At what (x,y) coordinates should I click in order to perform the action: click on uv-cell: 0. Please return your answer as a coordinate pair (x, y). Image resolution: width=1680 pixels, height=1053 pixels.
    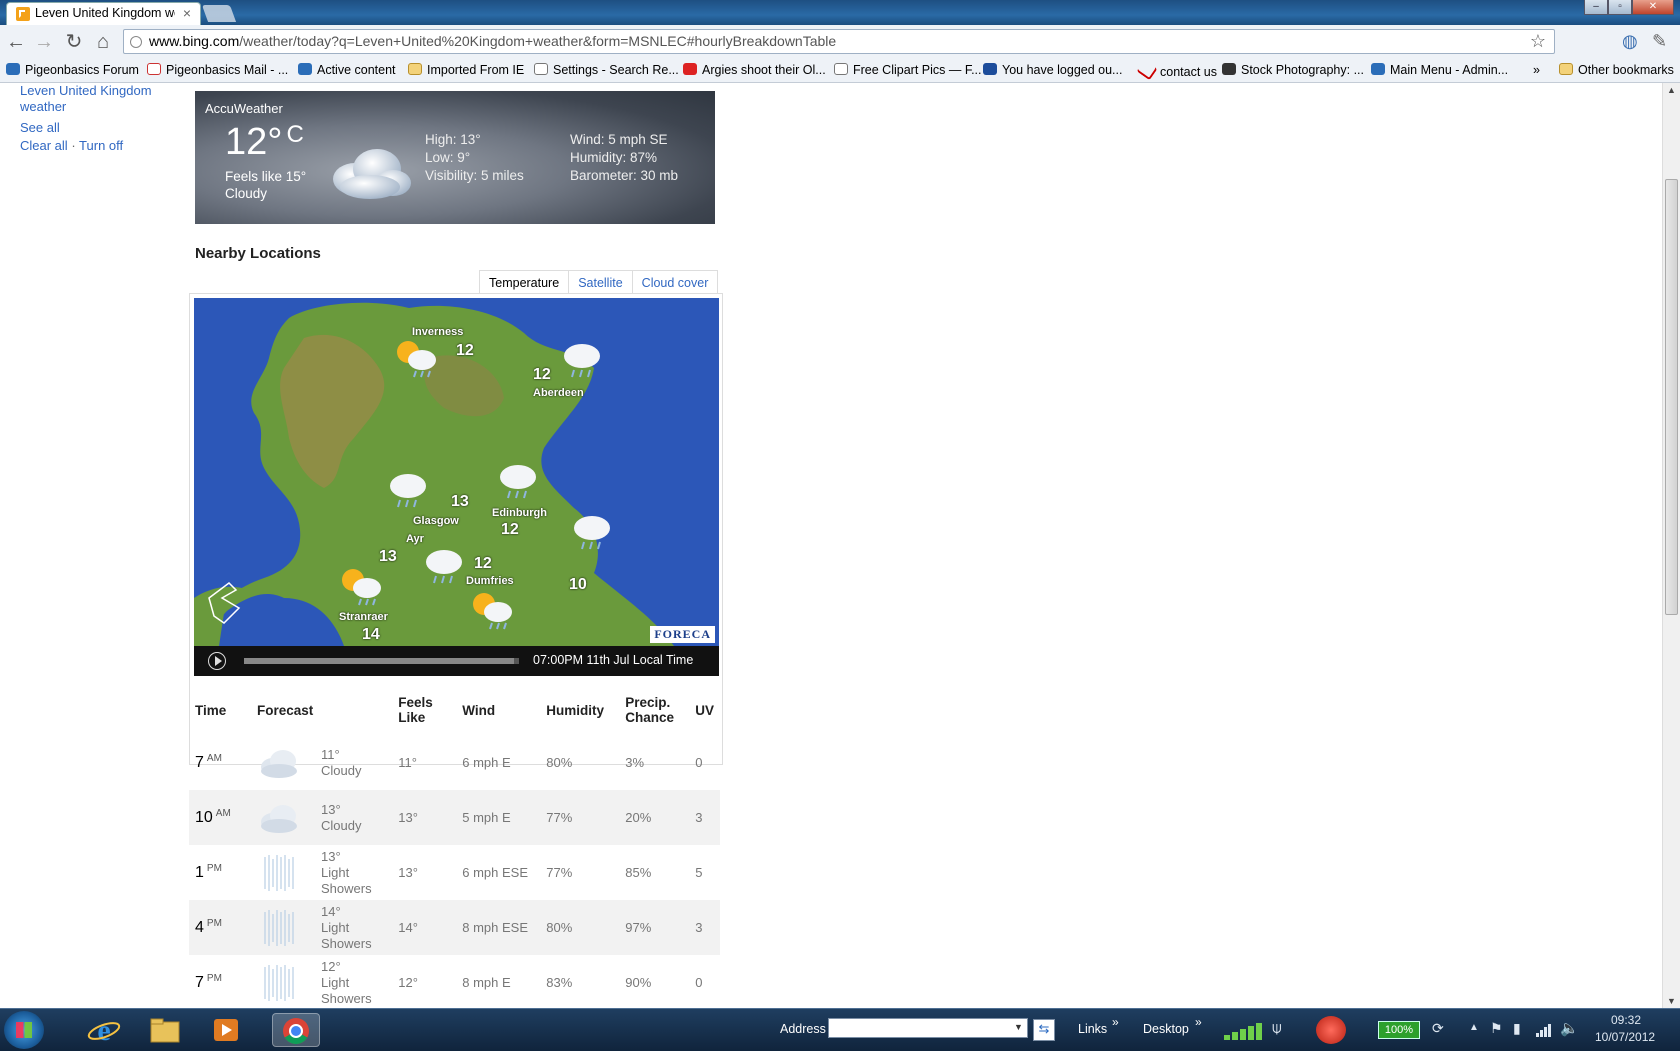
    Looking at the image, I should click on (699, 762).